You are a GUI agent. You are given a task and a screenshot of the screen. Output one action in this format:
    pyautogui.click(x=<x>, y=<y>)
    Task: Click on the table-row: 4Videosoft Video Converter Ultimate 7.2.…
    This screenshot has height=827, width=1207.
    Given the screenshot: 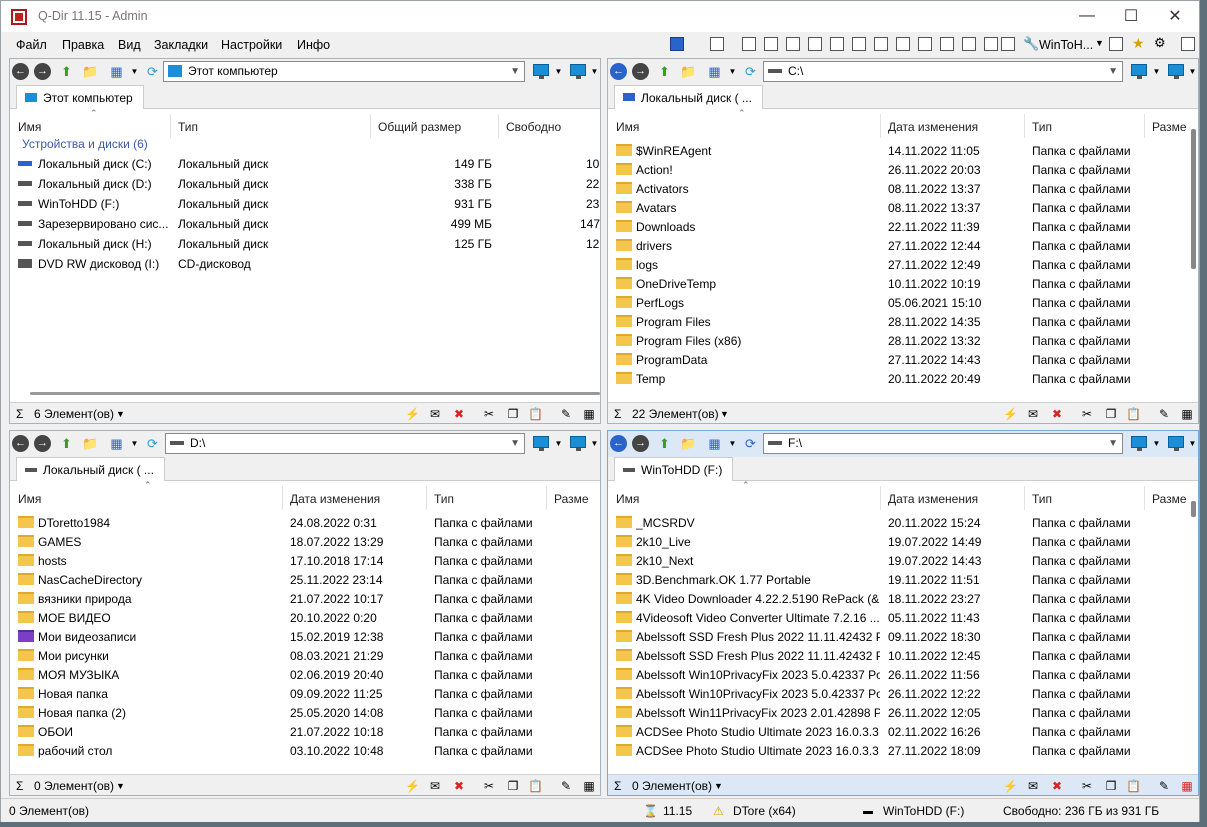 What is the action you would take?
    pyautogui.click(x=903, y=617)
    